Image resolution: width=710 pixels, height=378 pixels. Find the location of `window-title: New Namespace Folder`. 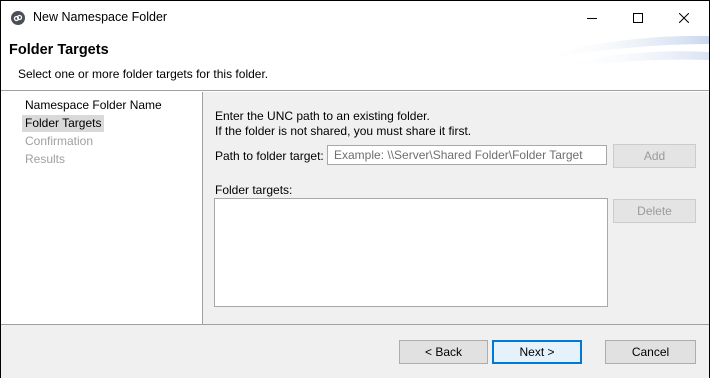

window-title: New Namespace Folder is located at coordinates (100, 17).